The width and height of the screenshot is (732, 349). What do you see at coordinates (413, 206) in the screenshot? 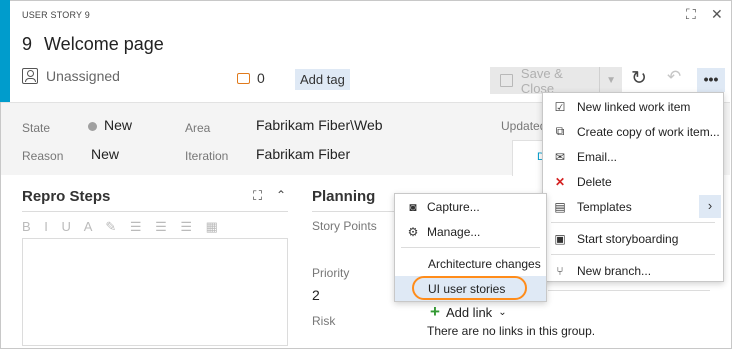
I see `camera-icon: ◙` at bounding box center [413, 206].